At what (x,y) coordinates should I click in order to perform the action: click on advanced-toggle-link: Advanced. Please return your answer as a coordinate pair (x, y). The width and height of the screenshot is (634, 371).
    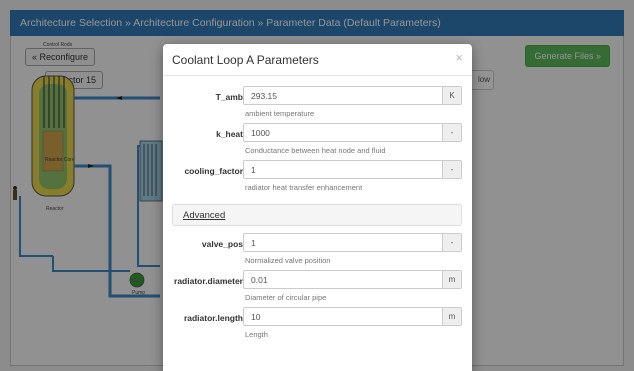
    Looking at the image, I should click on (204, 215).